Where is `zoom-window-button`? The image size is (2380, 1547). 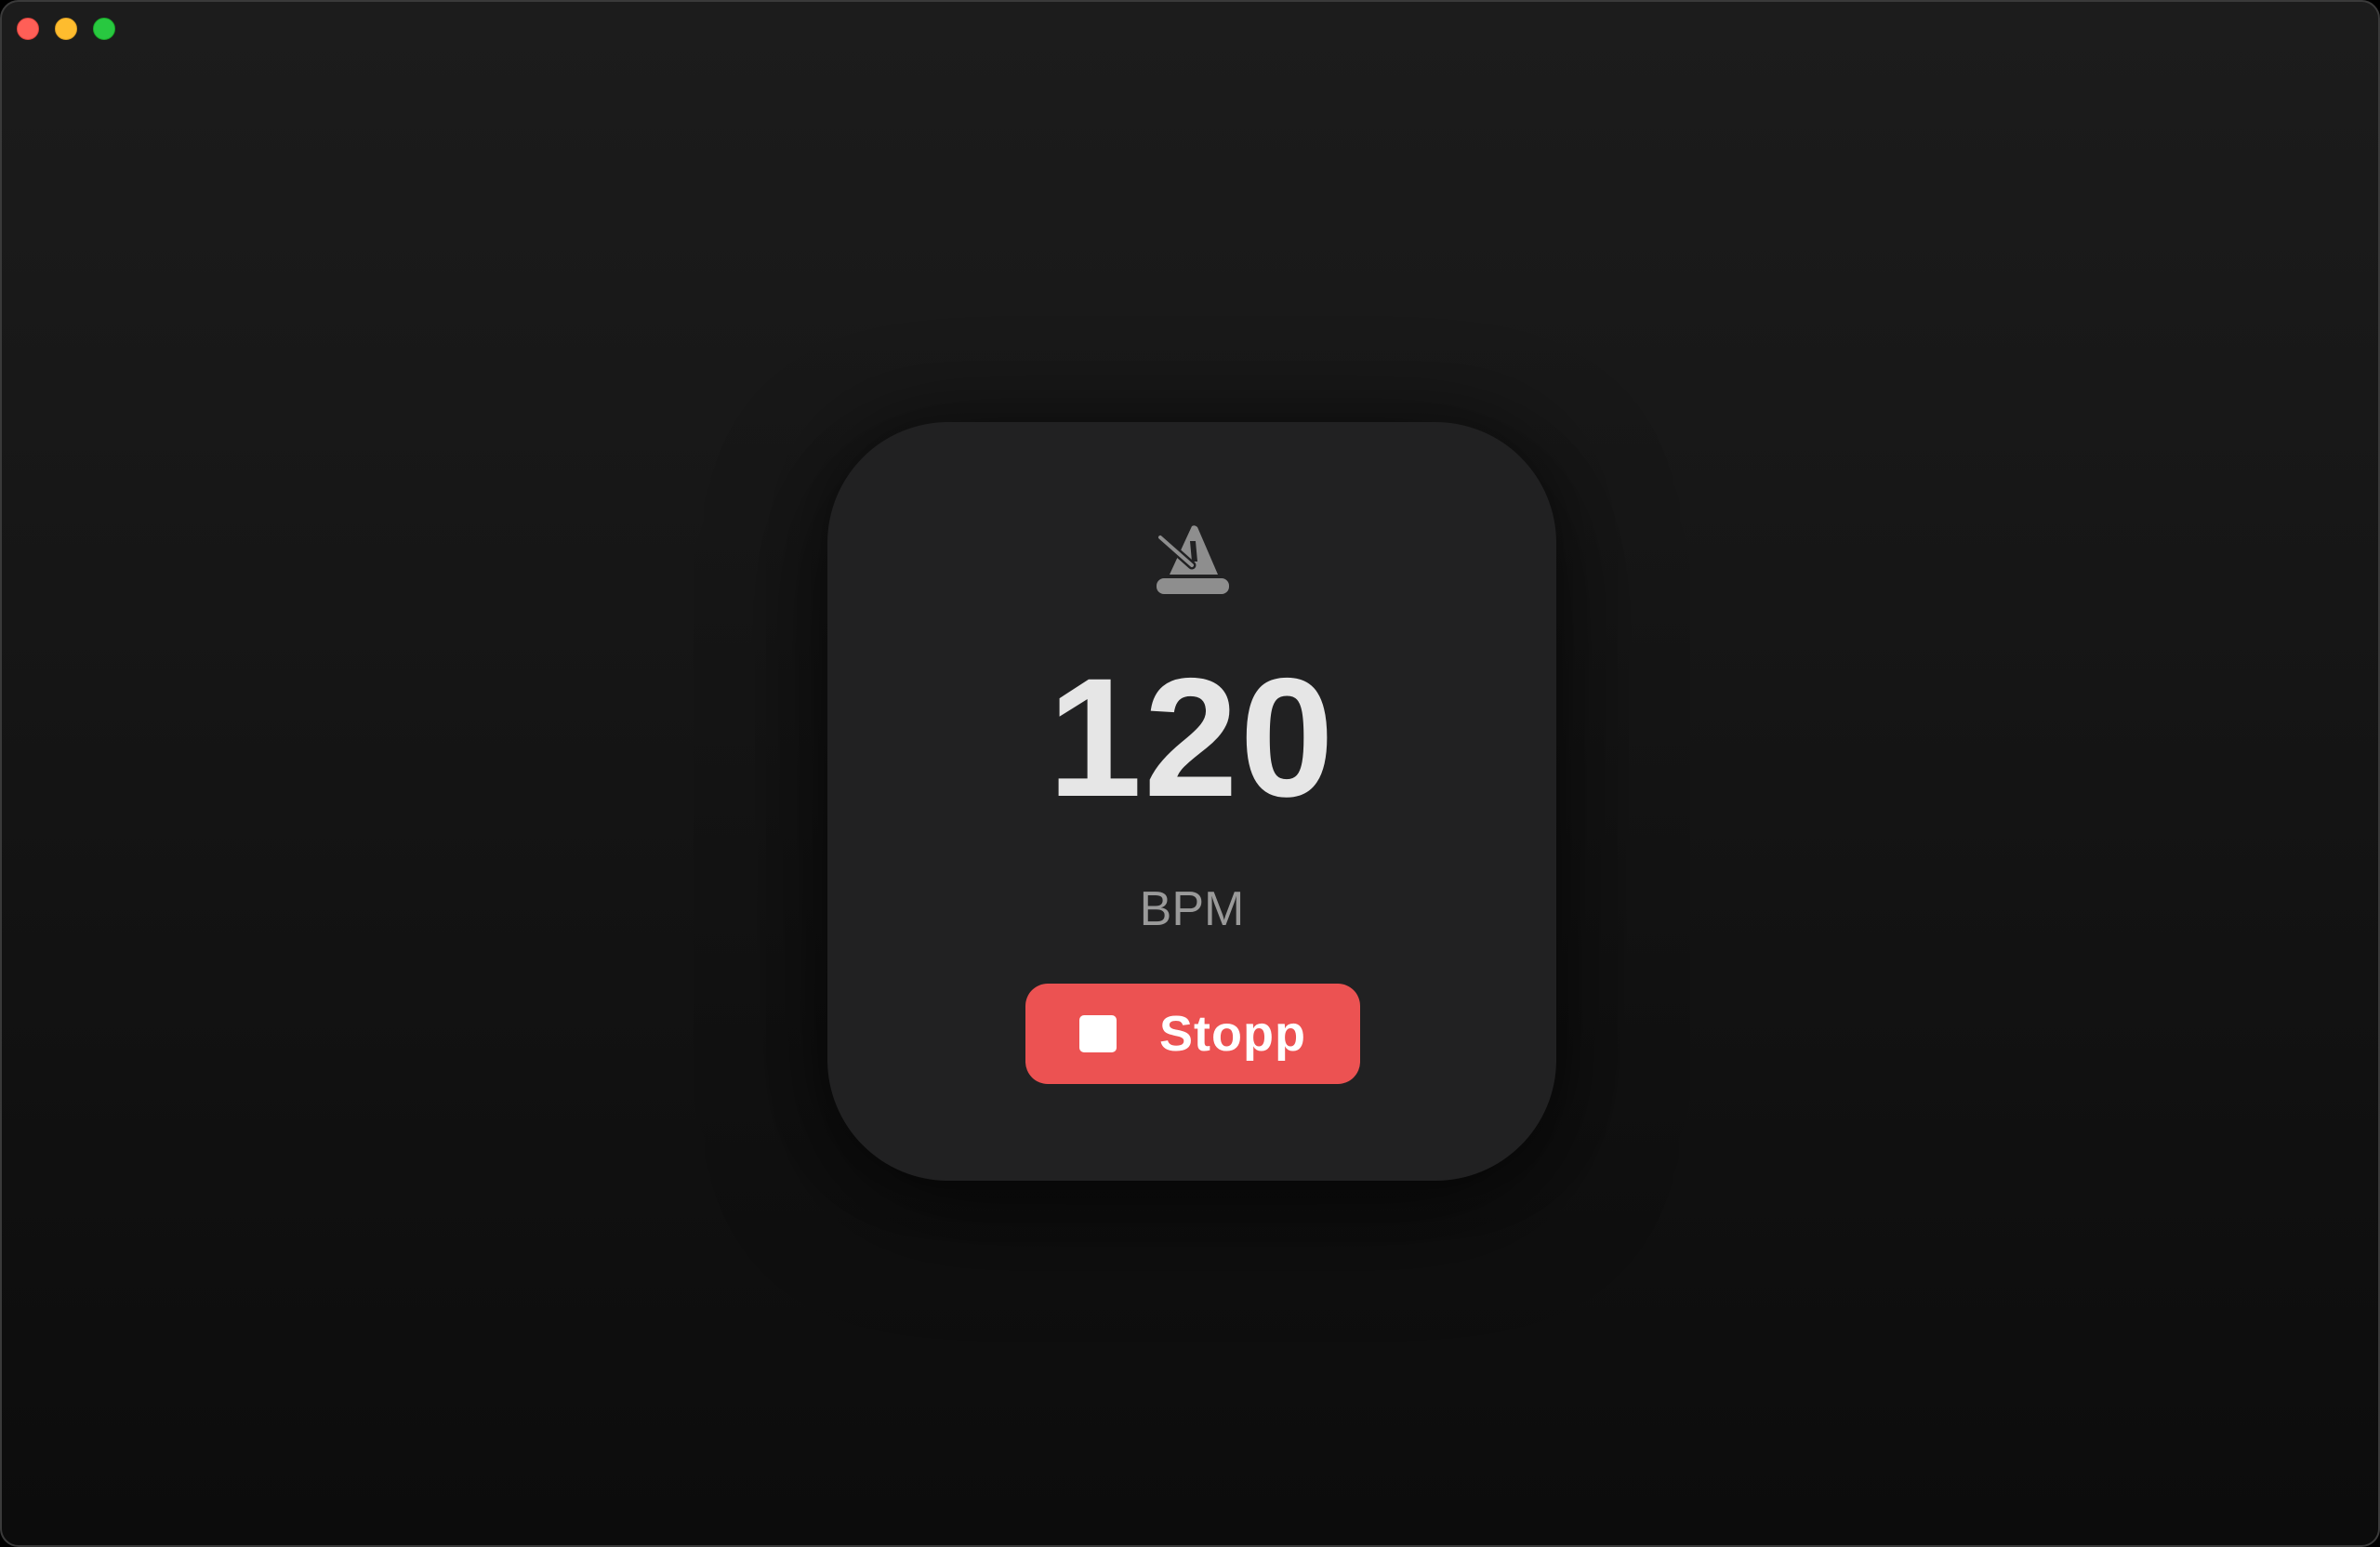 zoom-window-button is located at coordinates (104, 29).